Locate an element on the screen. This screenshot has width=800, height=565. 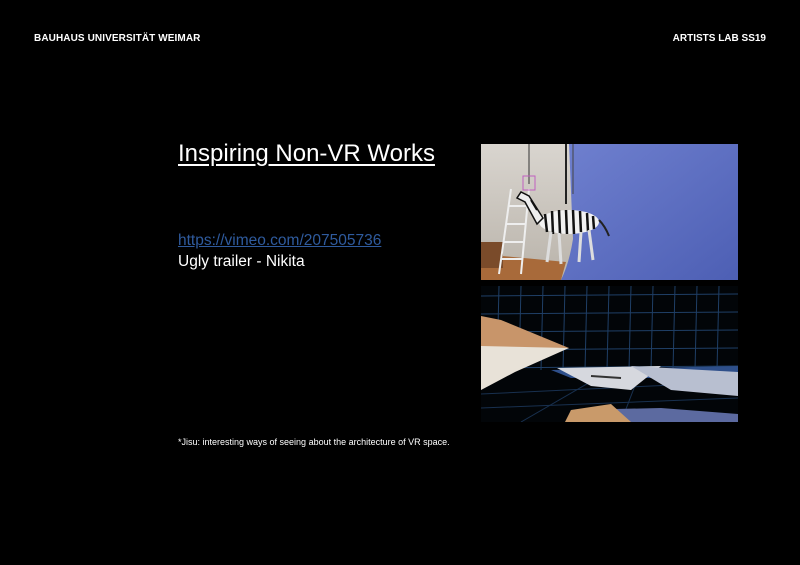
institution-label: BAUHAUS UNIVERSITÄT WEIMAR is located at coordinates (117, 38).